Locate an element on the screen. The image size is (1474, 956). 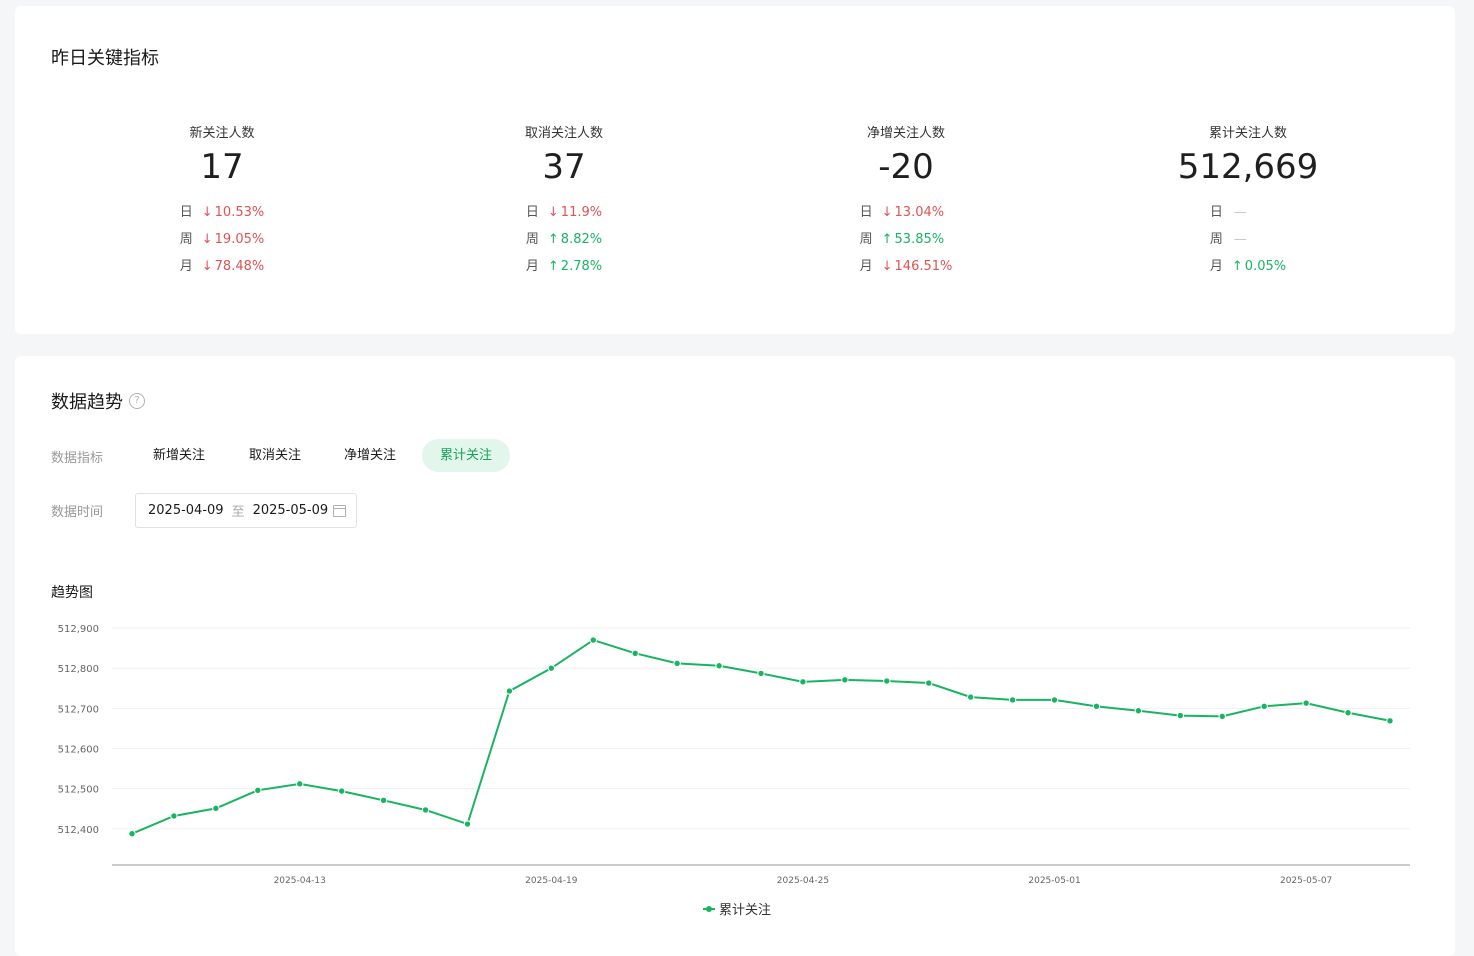
tab-new-follow: 新增关注 is located at coordinates (179, 455).